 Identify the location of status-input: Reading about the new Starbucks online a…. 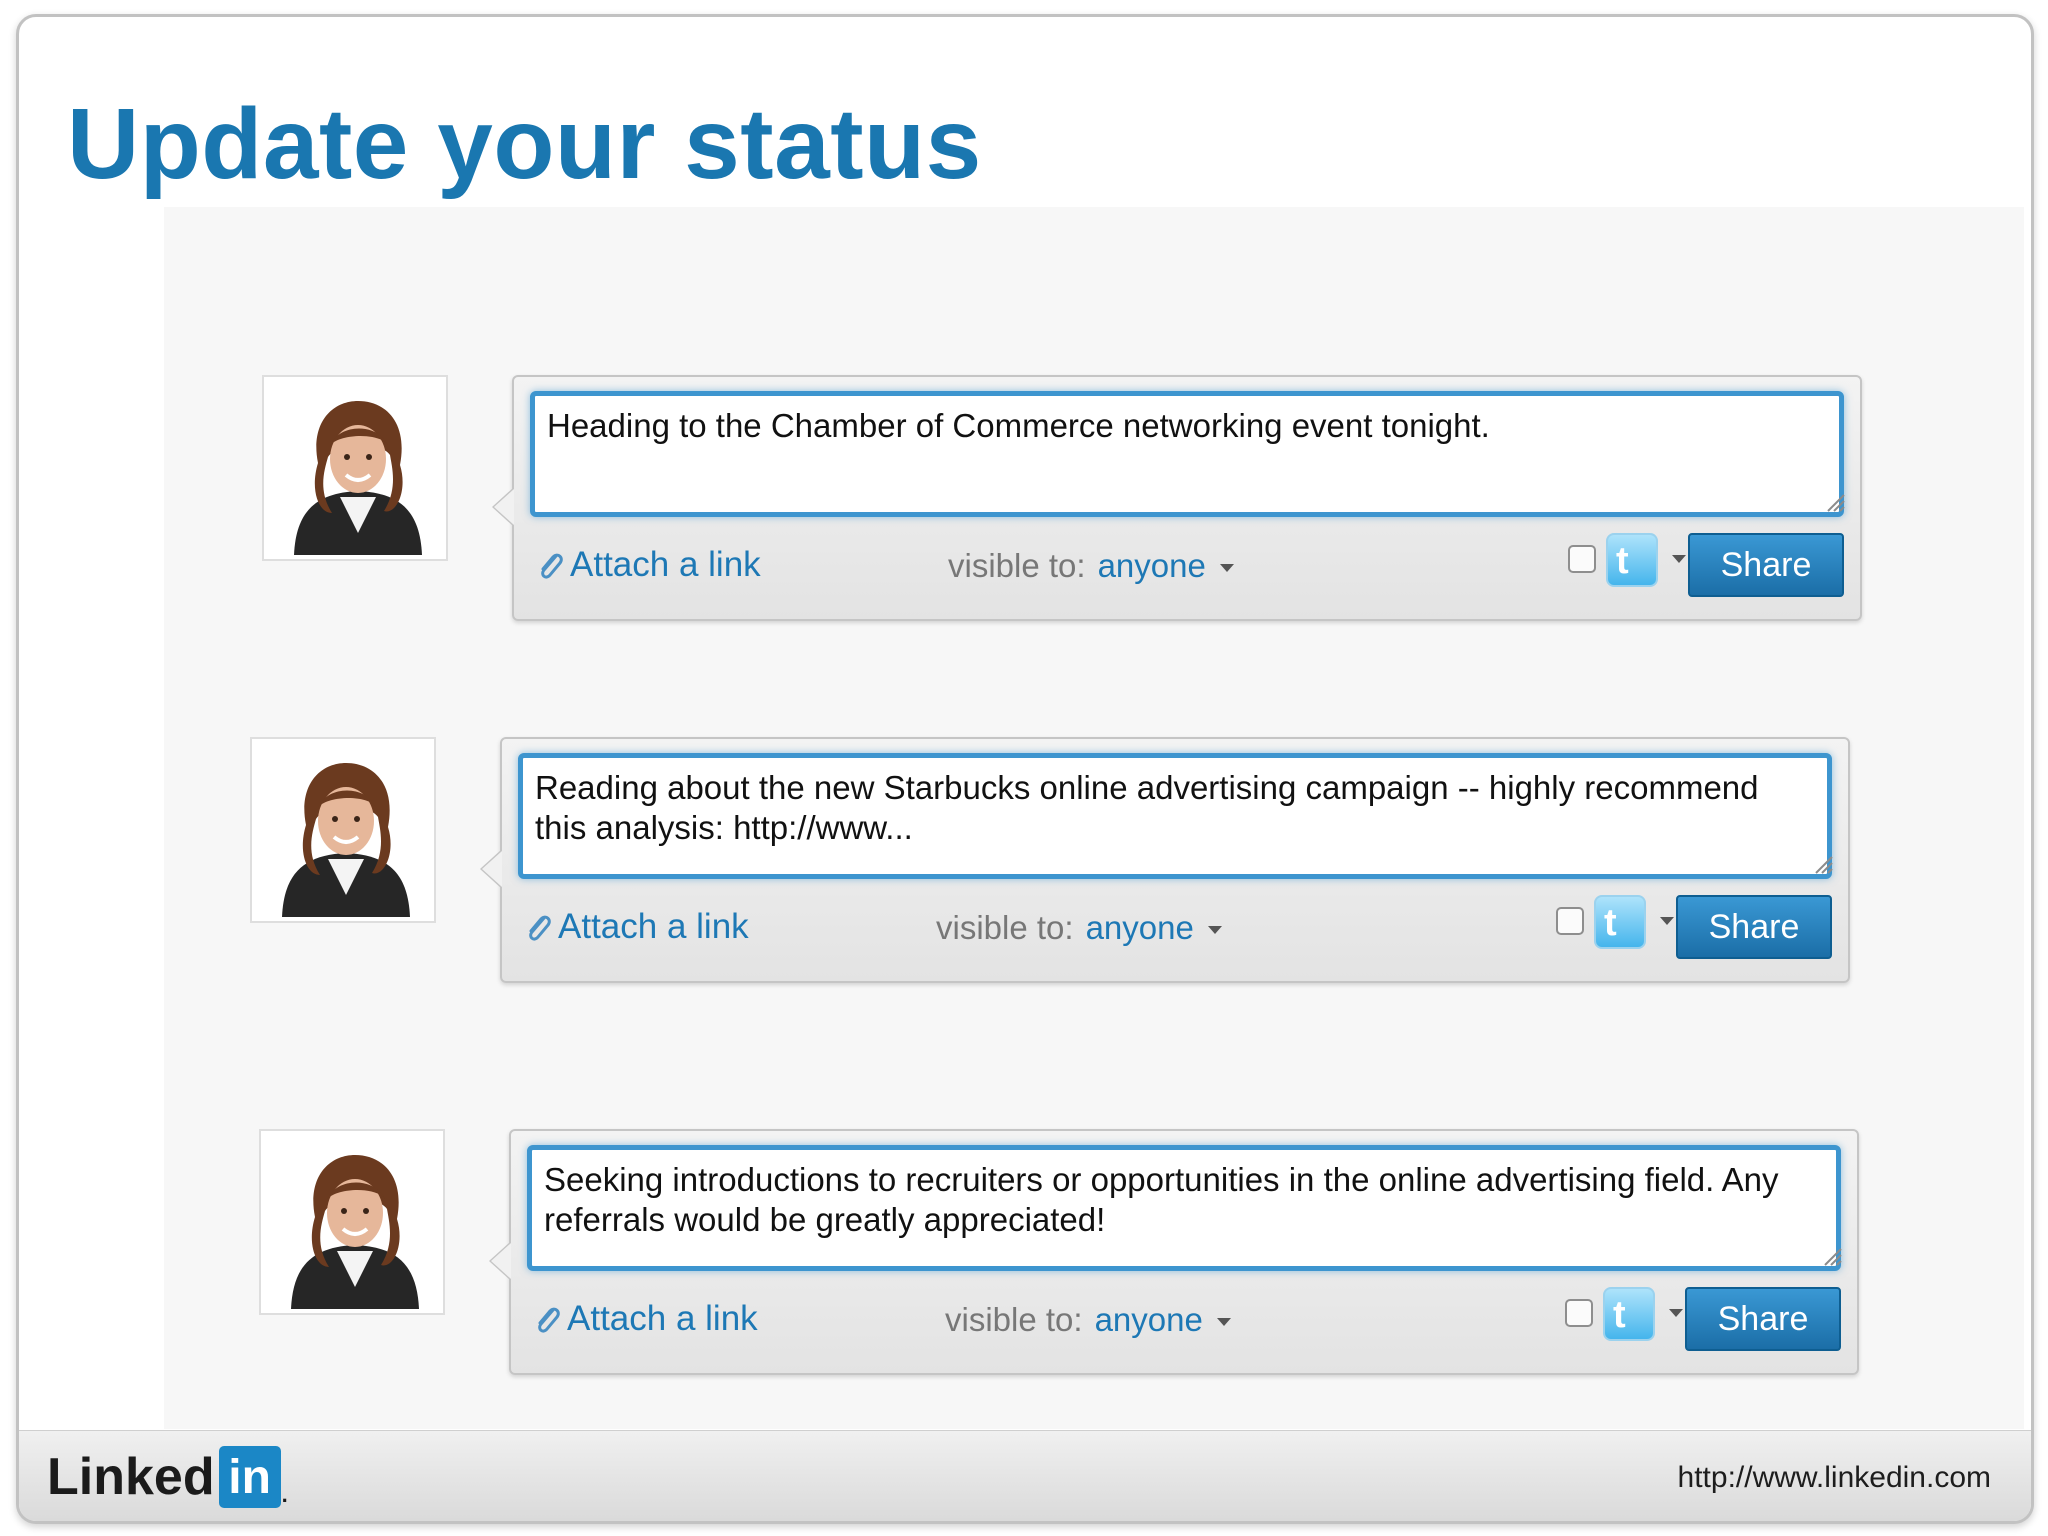
(1175, 816).